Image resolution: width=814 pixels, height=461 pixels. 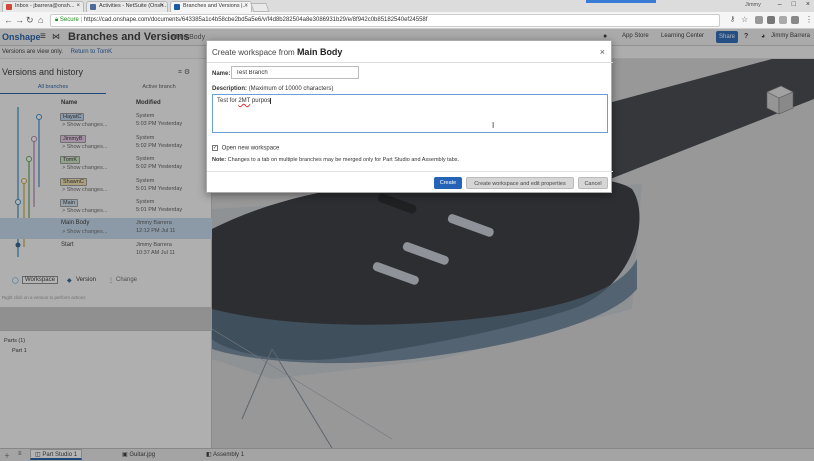 What do you see at coordinates (9, 7) in the screenshot?
I see `gmail-icon` at bounding box center [9, 7].